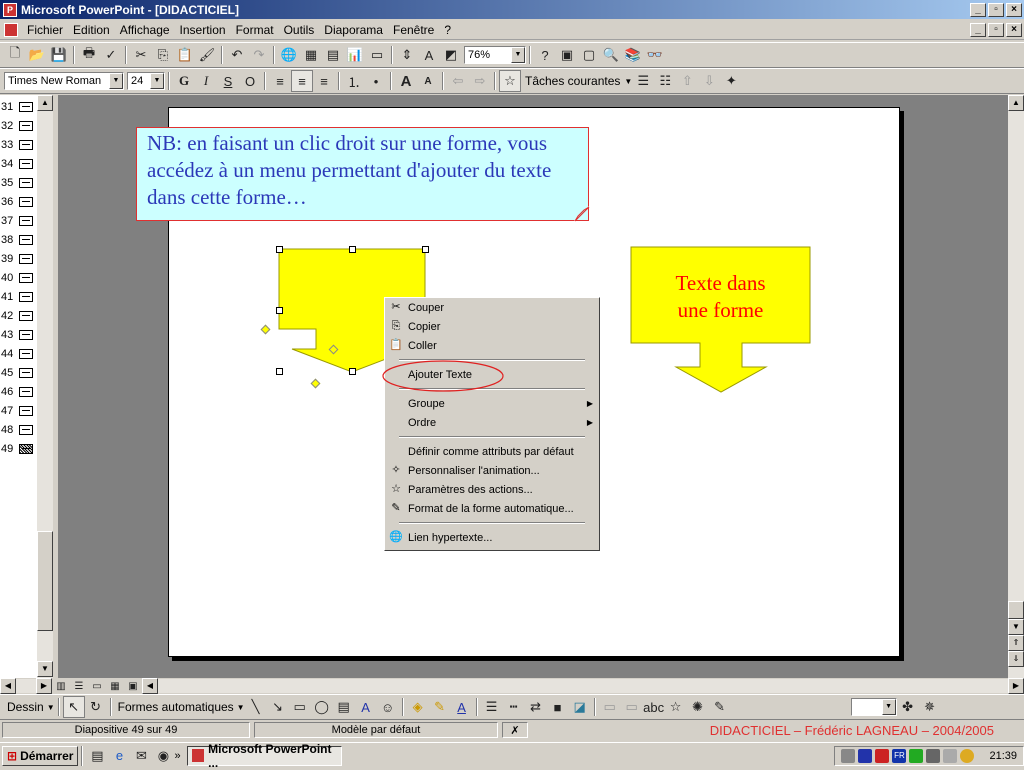  Describe the element at coordinates (643, 81) in the screenshot. I see `line-spacing-icon: ☰` at that location.